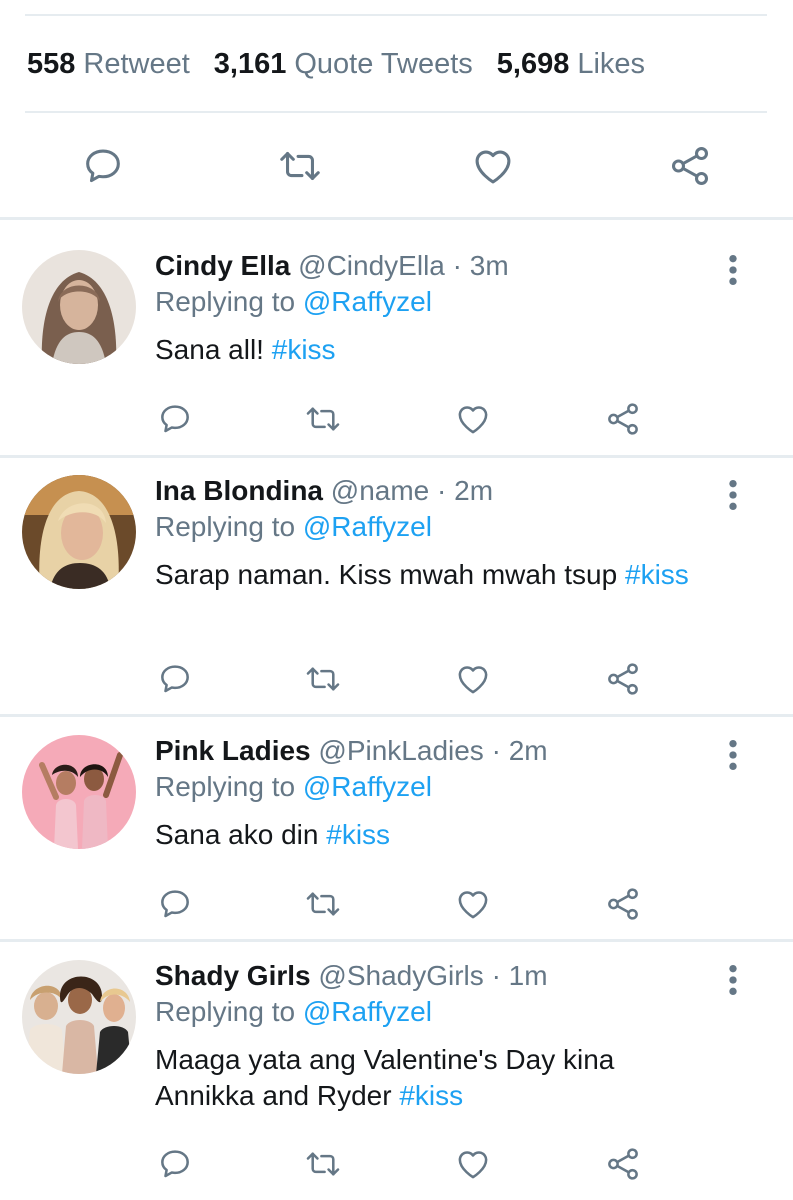 Image resolution: width=793 pixels, height=1200 pixels. Describe the element at coordinates (222, 265) in the screenshot. I see `display-name: Cindy Ella` at that location.